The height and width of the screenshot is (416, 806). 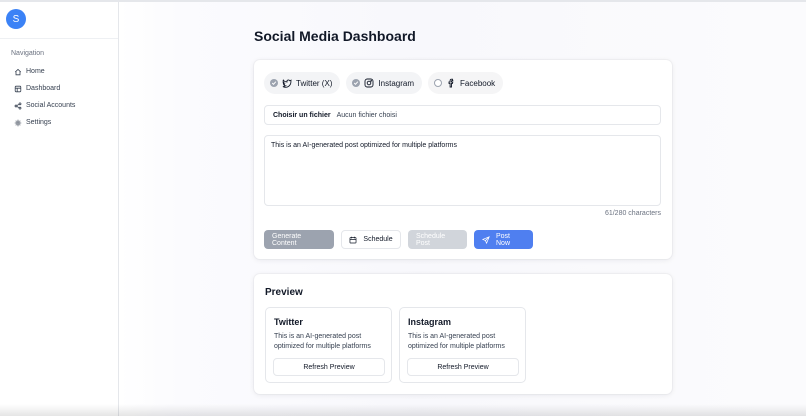 I want to click on preview-title: Preview, so click(x=284, y=292).